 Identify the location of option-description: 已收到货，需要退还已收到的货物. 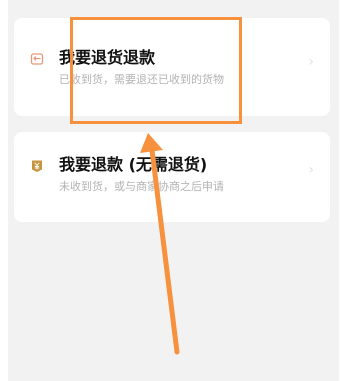
(141, 79).